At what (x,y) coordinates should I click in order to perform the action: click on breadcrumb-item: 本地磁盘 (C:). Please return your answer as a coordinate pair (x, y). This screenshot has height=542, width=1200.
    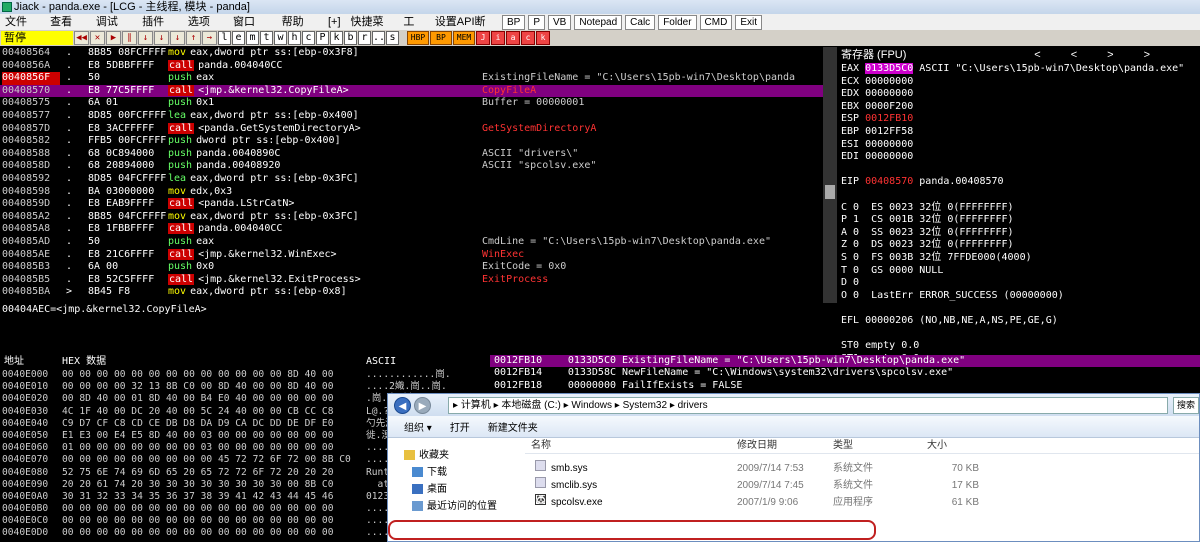
    Looking at the image, I should click on (530, 405).